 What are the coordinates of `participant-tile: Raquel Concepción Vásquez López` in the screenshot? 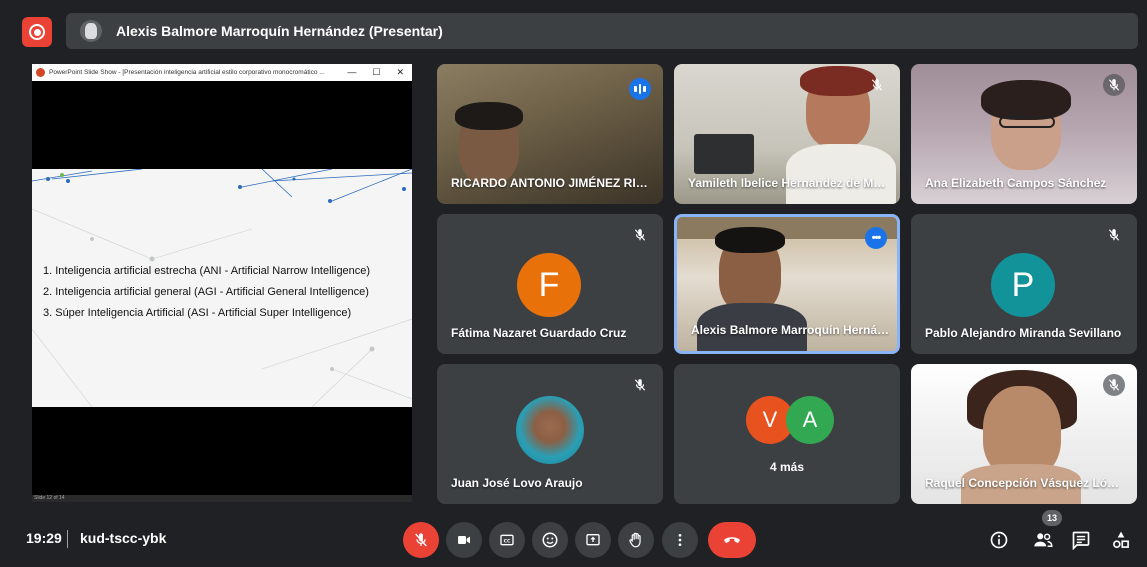 It's located at (1024, 434).